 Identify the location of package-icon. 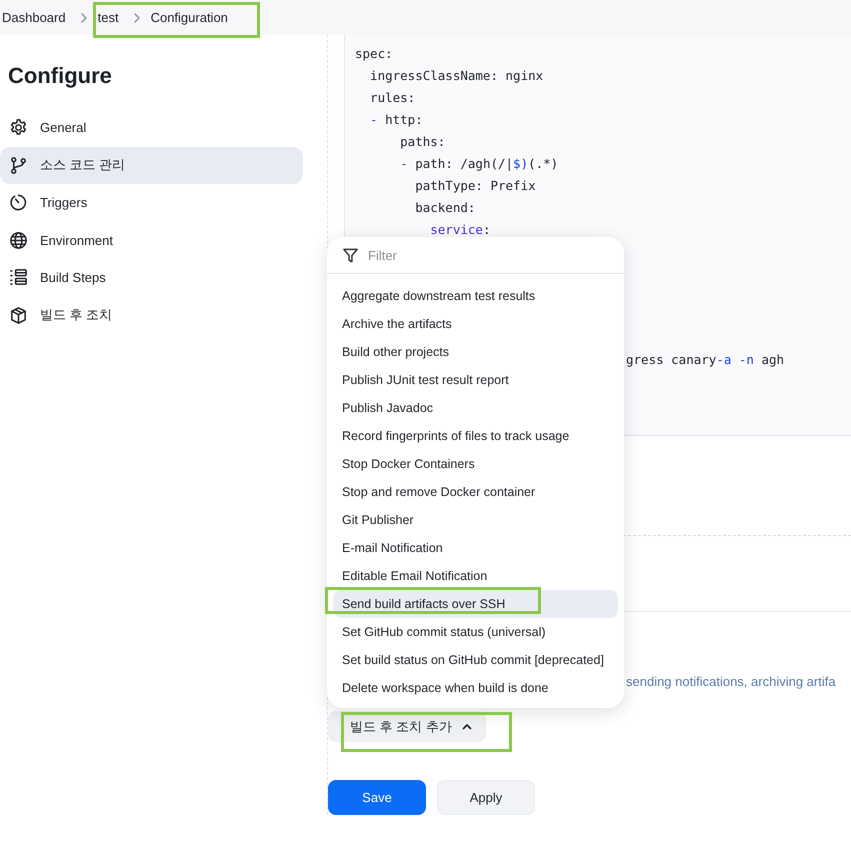
(18, 315).